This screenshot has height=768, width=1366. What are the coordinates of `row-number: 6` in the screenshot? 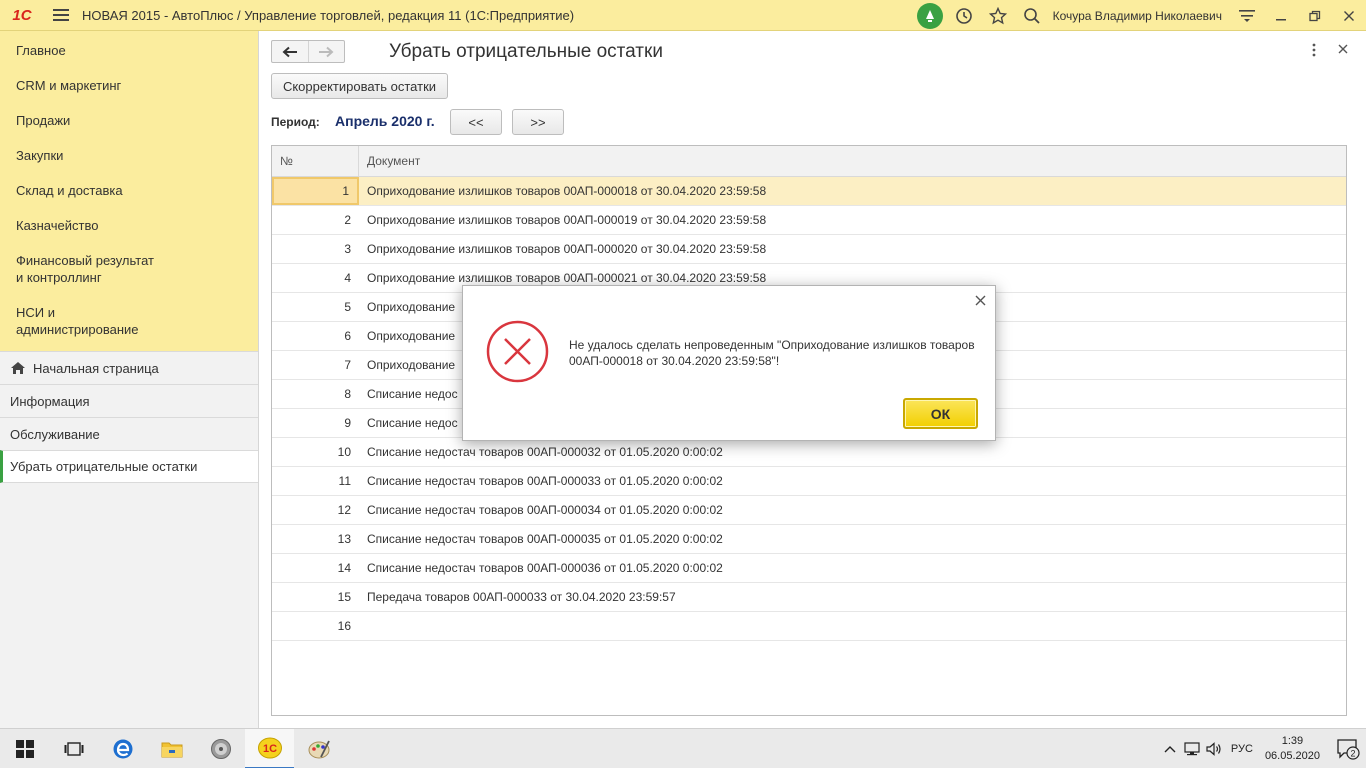 It's located at (347, 336).